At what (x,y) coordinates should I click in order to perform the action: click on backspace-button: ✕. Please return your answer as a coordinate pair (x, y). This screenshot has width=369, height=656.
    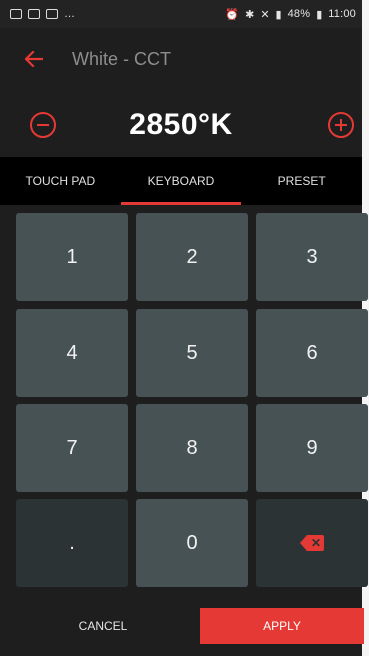
    Looking at the image, I should click on (312, 543).